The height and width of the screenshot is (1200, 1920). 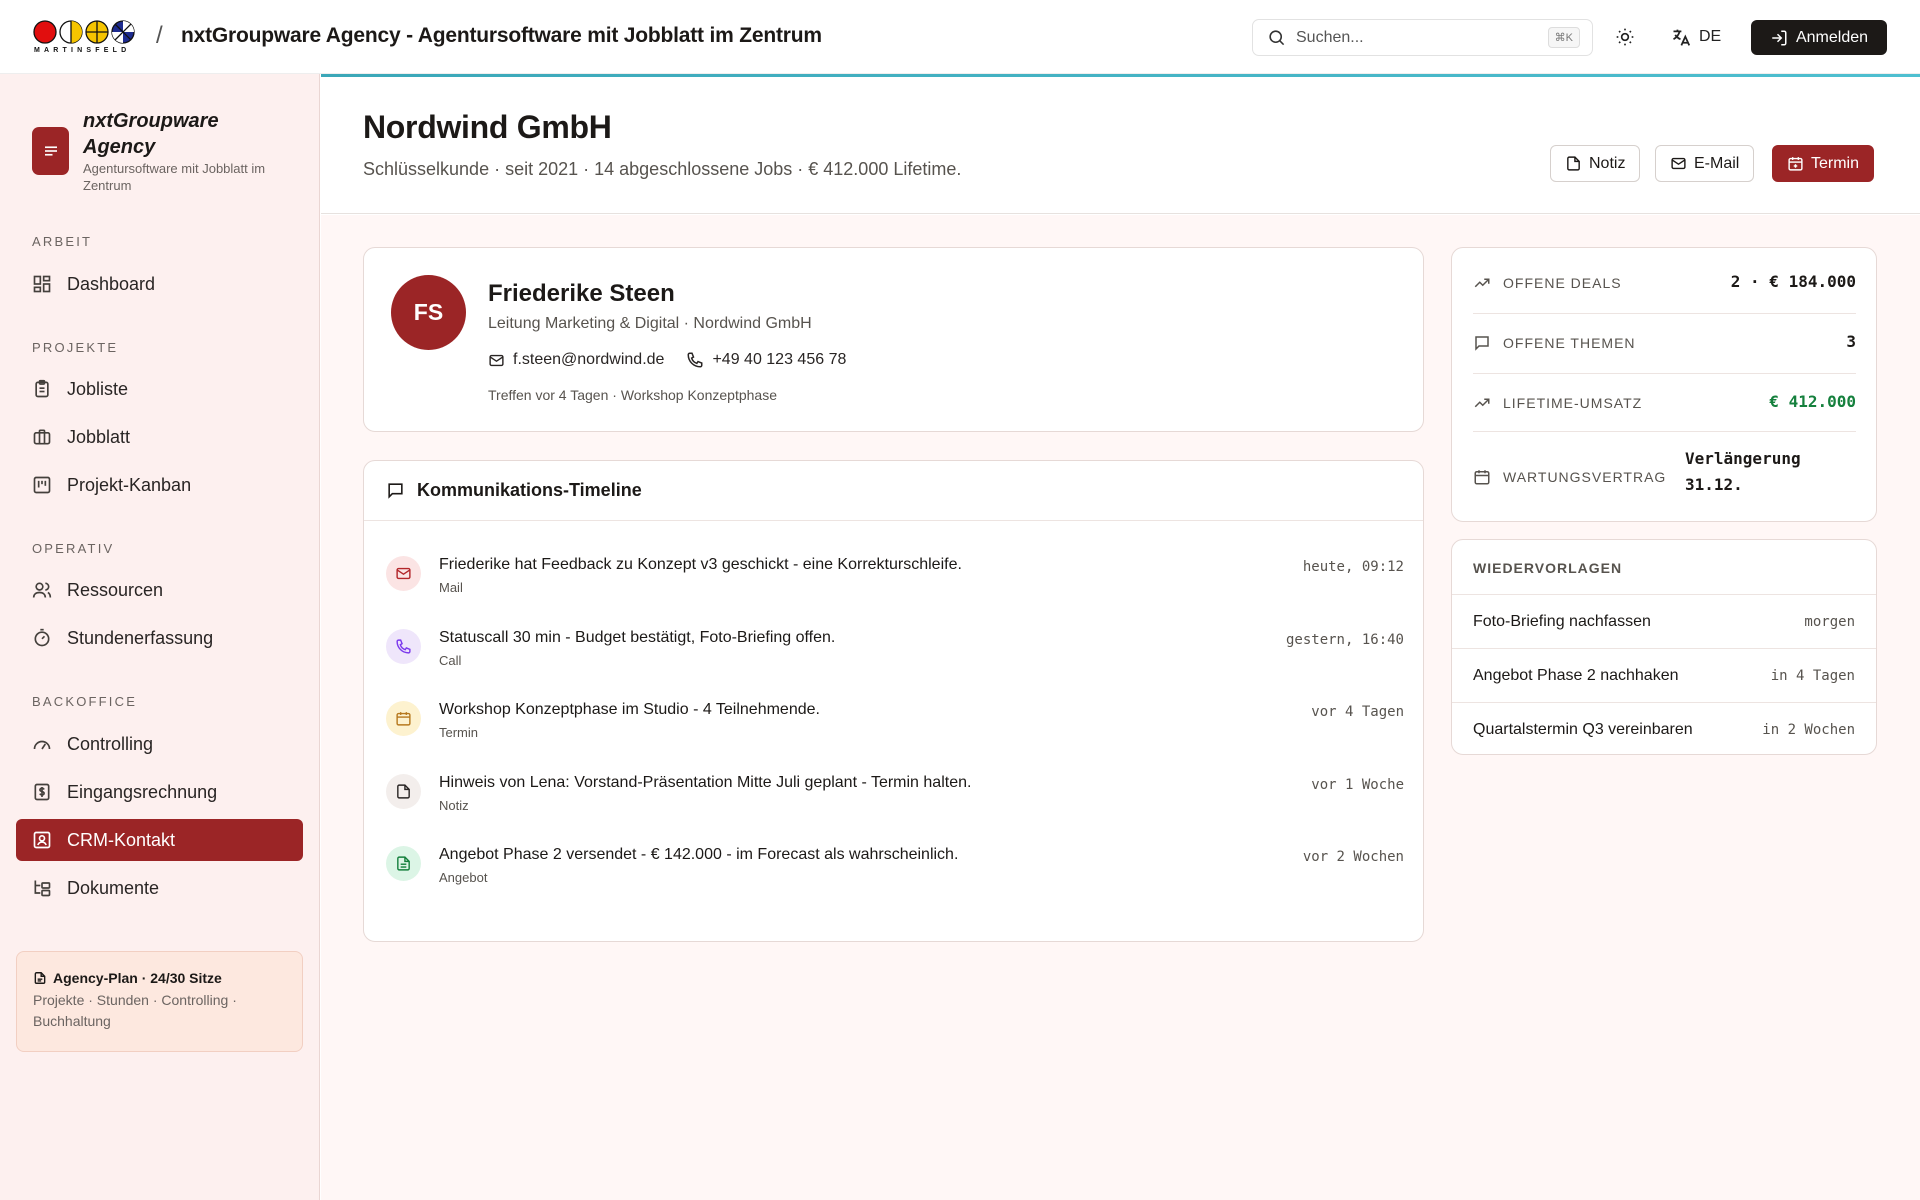 I want to click on sidebar-item-label: CRM-Kontakt, so click(x=121, y=839).